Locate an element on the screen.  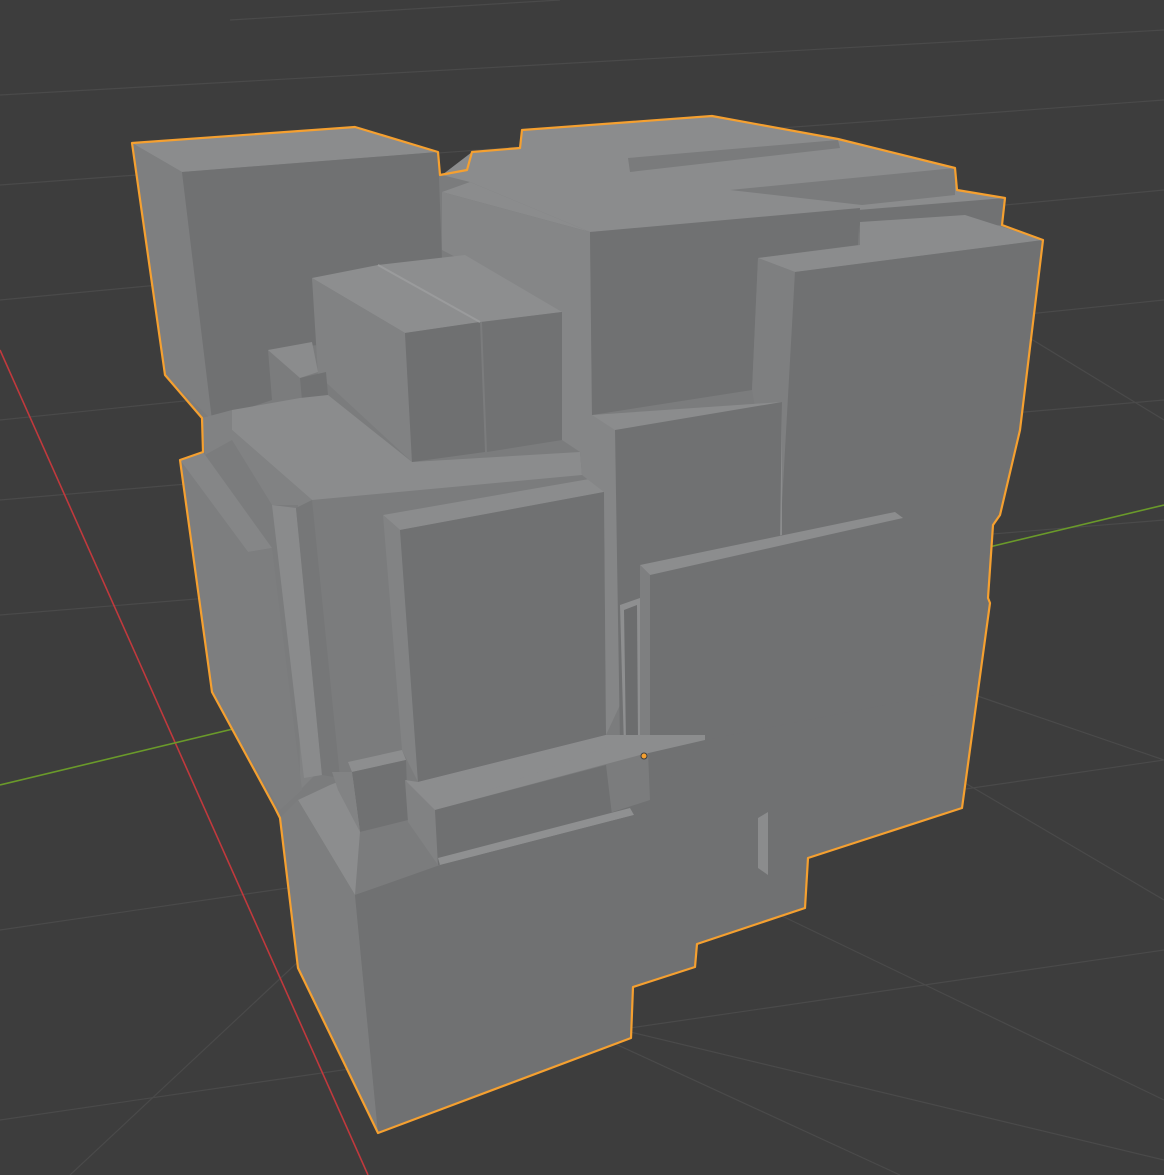
center-box-front is located at coordinates (503, 637).